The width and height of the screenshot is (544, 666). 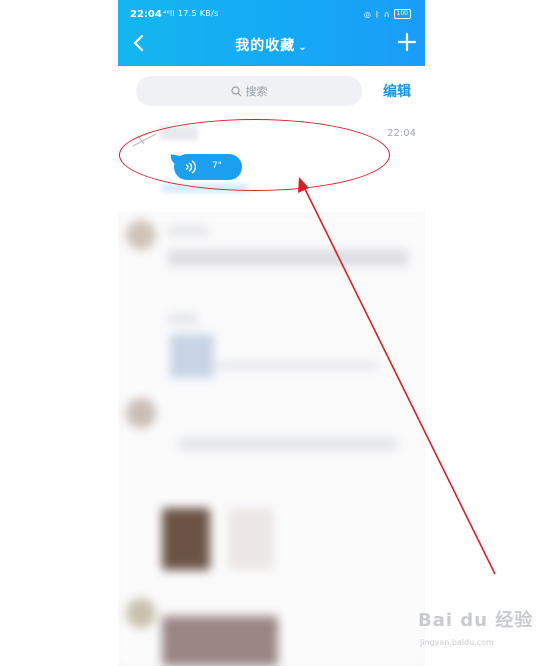 What do you see at coordinates (457, 642) in the screenshot?
I see `watermark-url: jingyan.baidu.com` at bounding box center [457, 642].